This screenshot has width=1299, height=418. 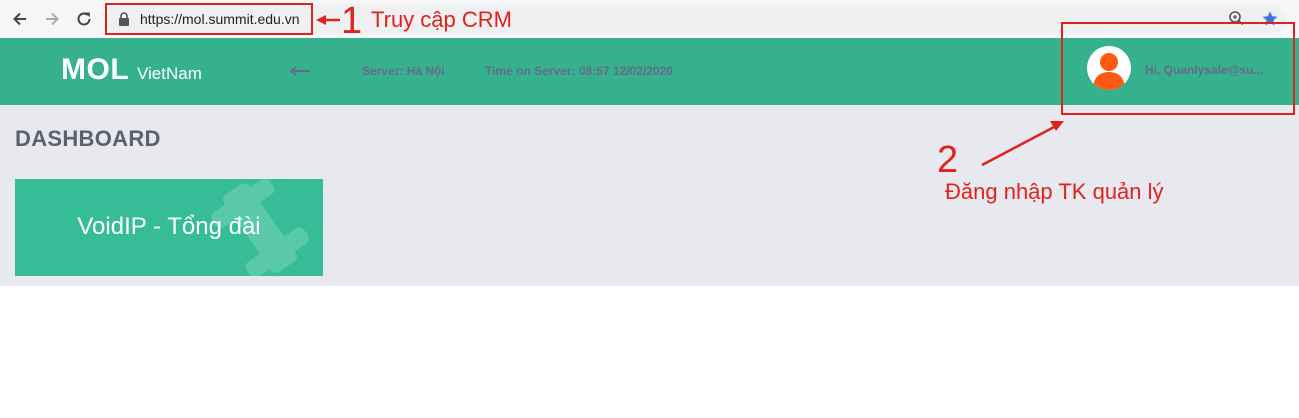 I want to click on annotation-step-1-text: Truy cập CRM, so click(x=441, y=19).